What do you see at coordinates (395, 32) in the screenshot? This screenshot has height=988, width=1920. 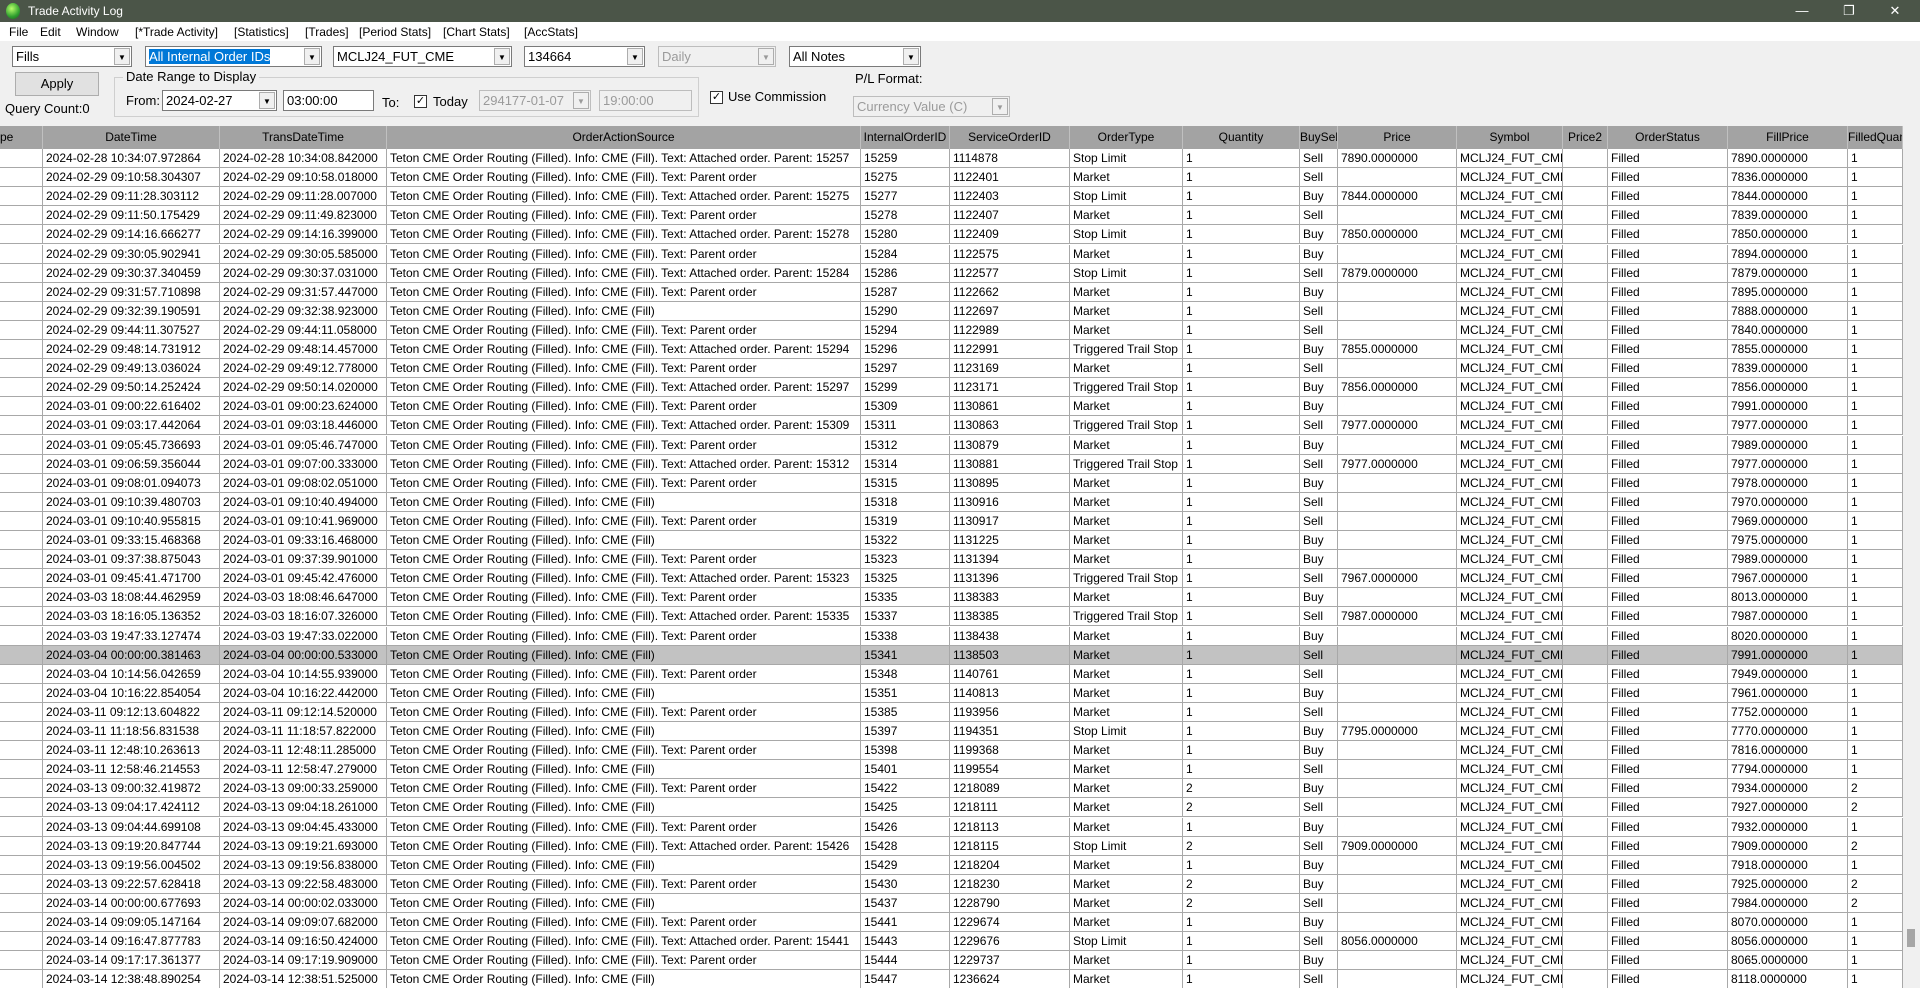 I see `menu-period-stats: [Period Stats]` at bounding box center [395, 32].